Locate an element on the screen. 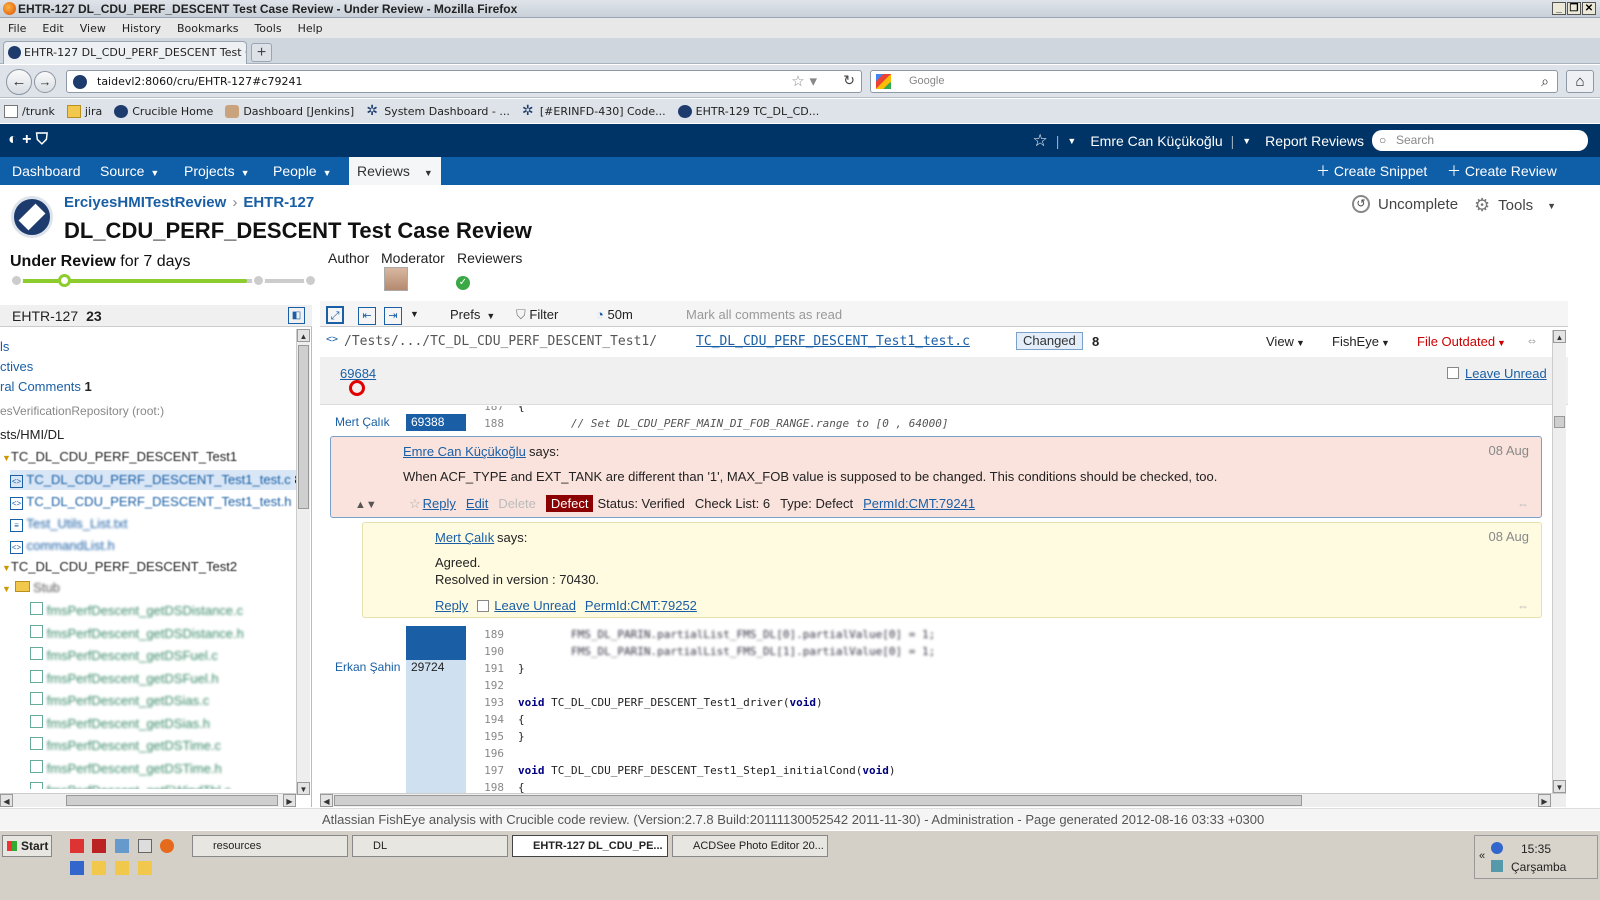  content-vertical-scrollbar: ▲ ▼ is located at coordinates (1559, 561).